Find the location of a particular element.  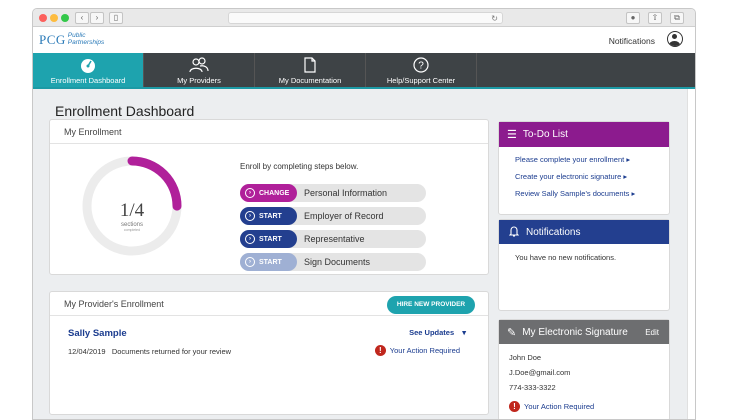

signature-title: My Electronic Signature is located at coordinates (575, 332).